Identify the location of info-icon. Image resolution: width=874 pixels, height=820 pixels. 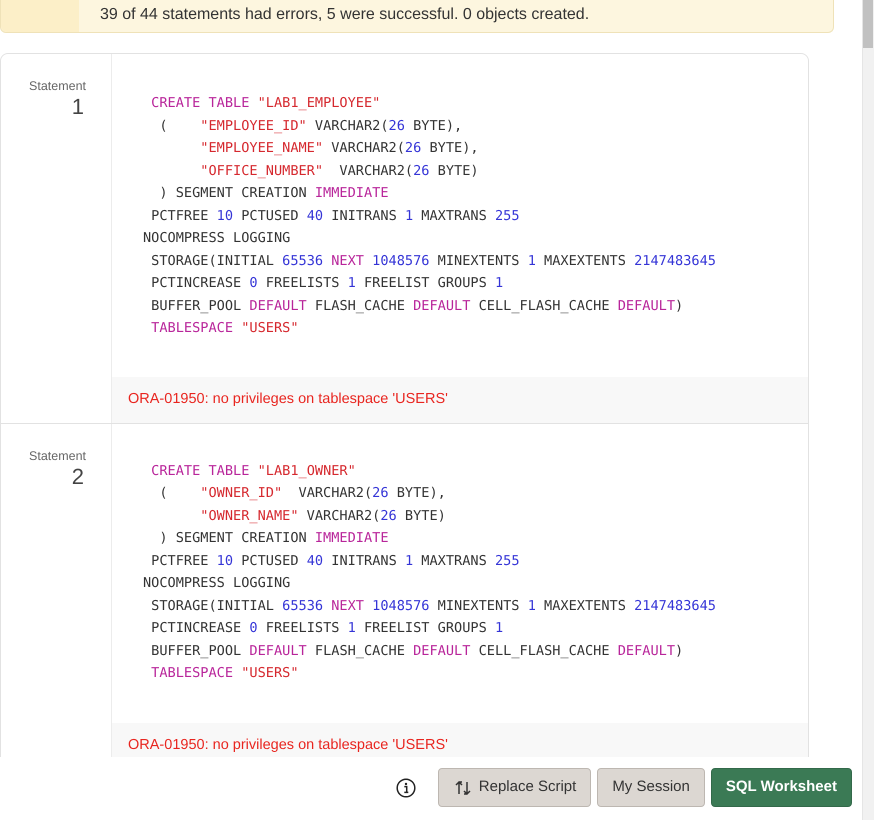
(406, 788).